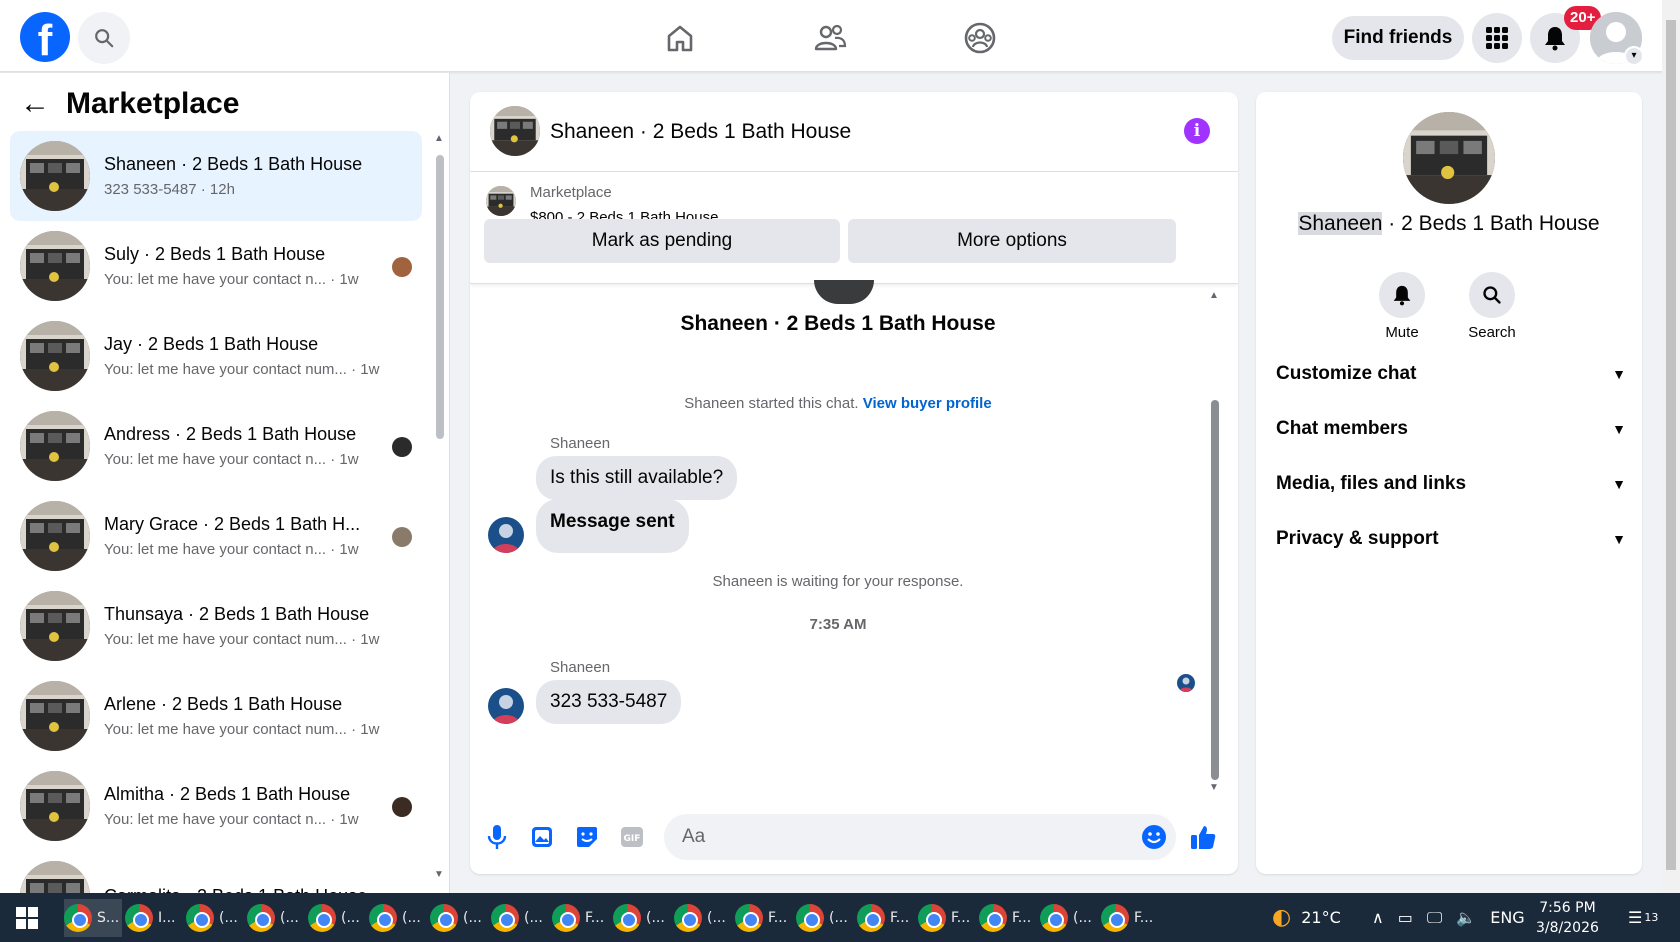 This screenshot has height=942, width=1680. What do you see at coordinates (609, 702) in the screenshot?
I see `message-bubble: 323 533-5487` at bounding box center [609, 702].